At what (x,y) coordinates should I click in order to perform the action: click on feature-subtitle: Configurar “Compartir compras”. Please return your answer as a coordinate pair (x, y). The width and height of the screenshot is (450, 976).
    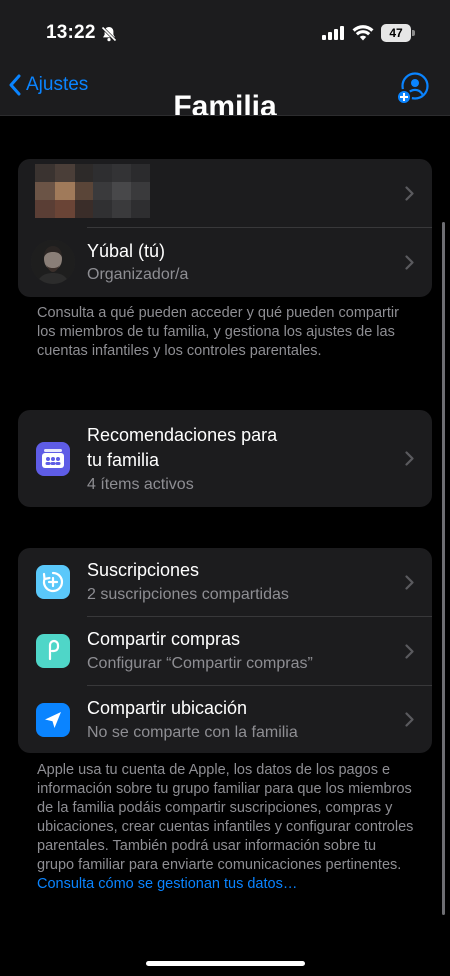
    Looking at the image, I should click on (200, 663).